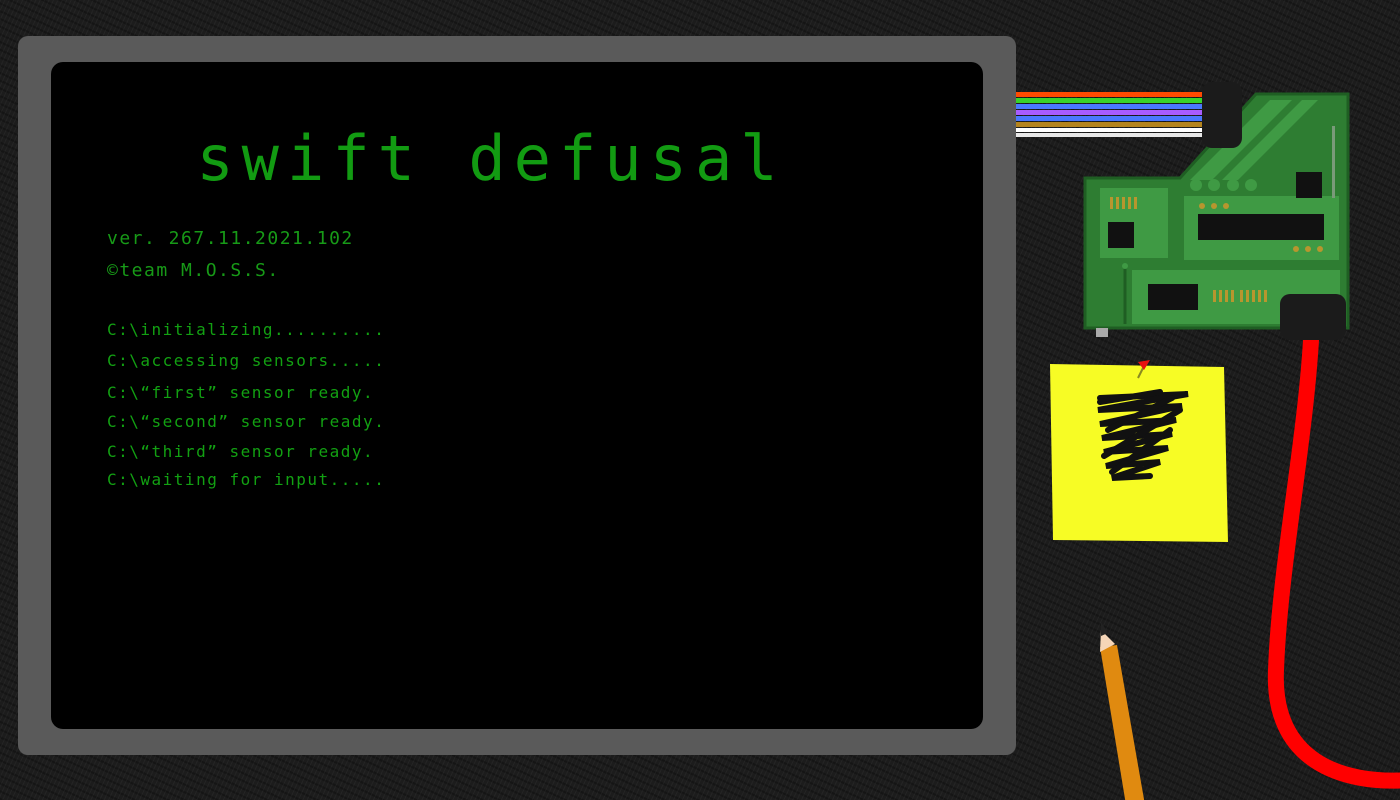 Image resolution: width=1400 pixels, height=800 pixels. I want to click on ribbon-connector-icon, so click(1222, 115).